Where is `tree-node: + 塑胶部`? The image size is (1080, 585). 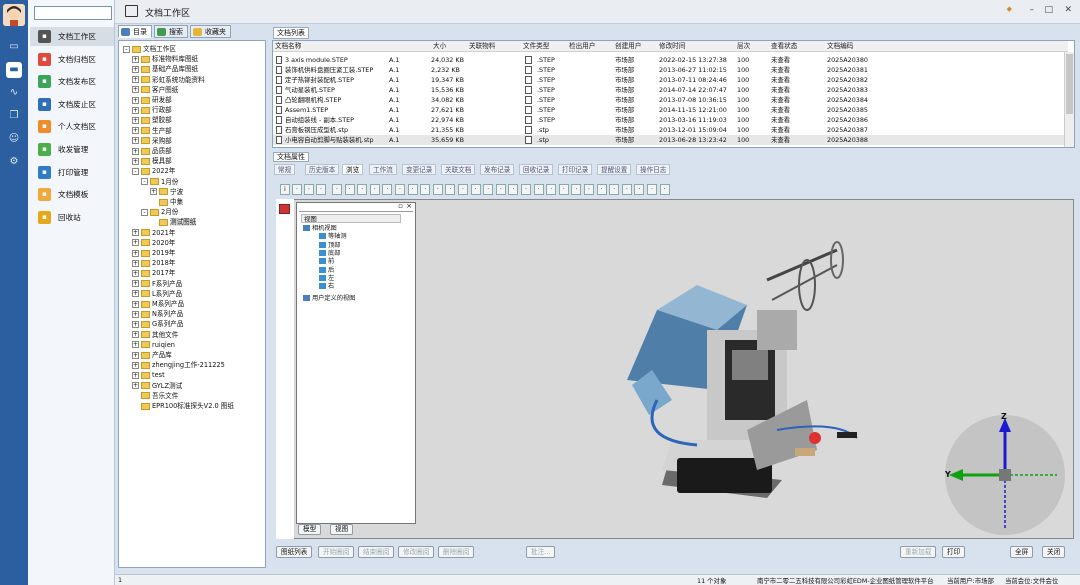
tree-node: + 塑胶部 is located at coordinates (152, 120).